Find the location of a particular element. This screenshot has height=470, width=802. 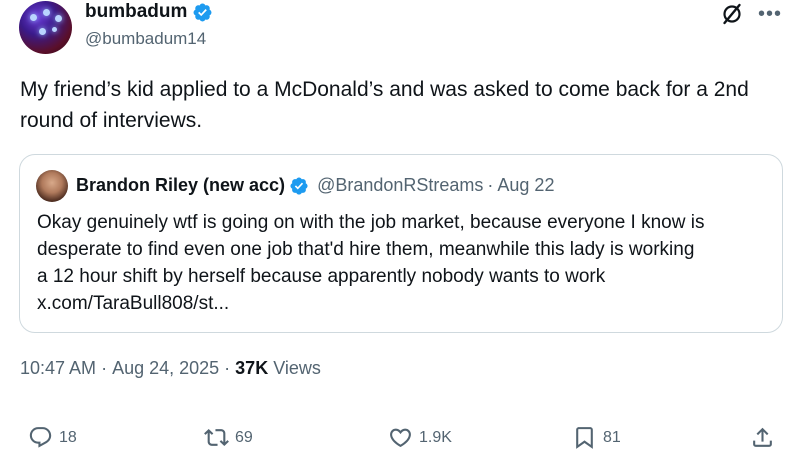

repost-count: 69 is located at coordinates (244, 437).